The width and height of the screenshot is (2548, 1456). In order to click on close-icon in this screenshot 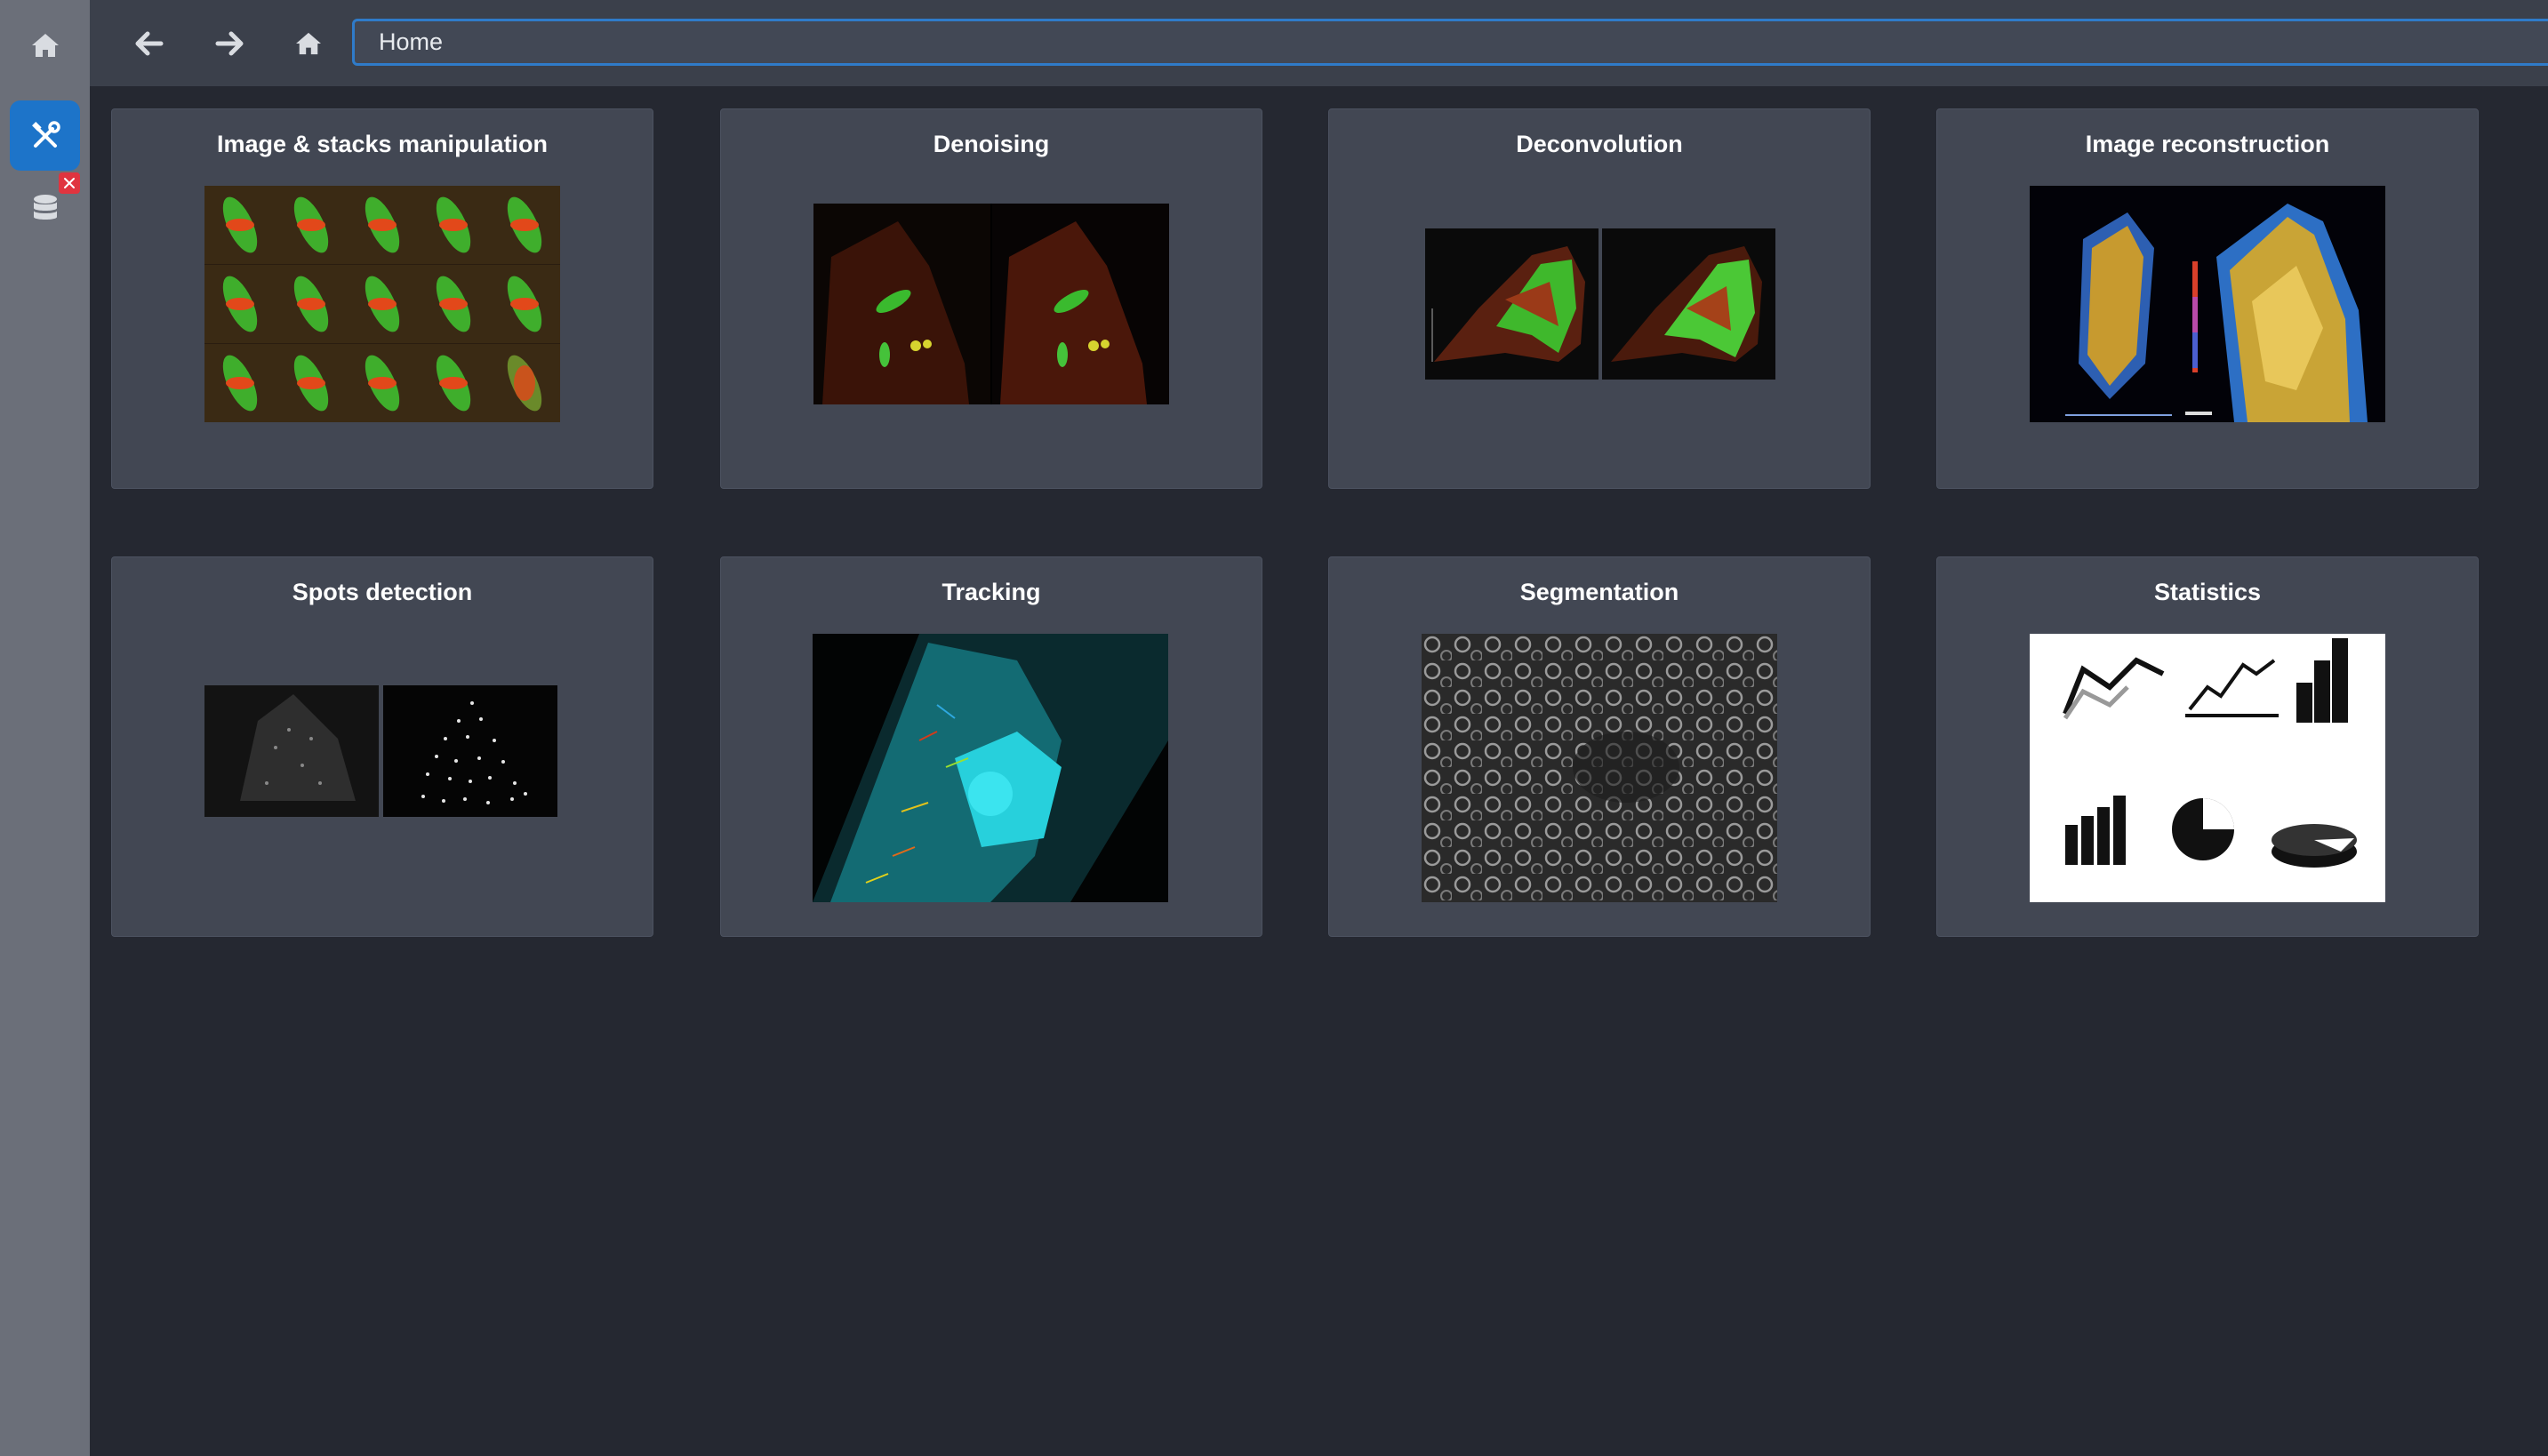, I will do `click(70, 183)`.